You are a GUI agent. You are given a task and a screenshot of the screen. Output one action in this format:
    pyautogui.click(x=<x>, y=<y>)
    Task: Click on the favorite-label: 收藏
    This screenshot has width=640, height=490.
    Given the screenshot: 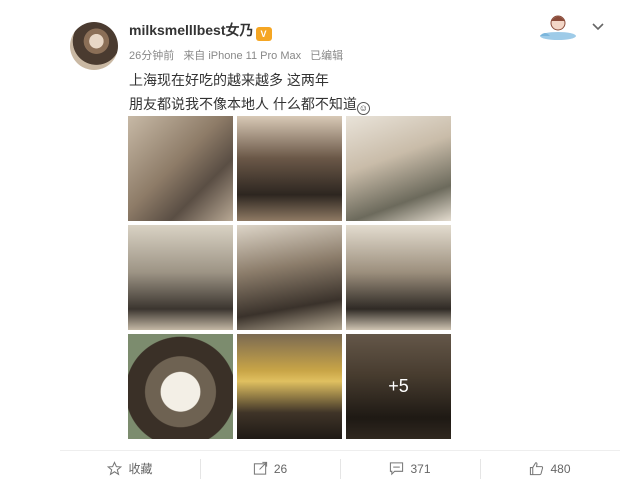 What is the action you would take?
    pyautogui.click(x=140, y=469)
    